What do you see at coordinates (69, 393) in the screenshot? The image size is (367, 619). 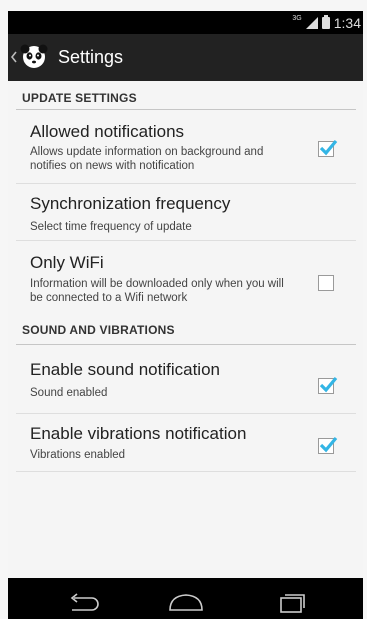 I see `preference-summary: Sound enabled` at bounding box center [69, 393].